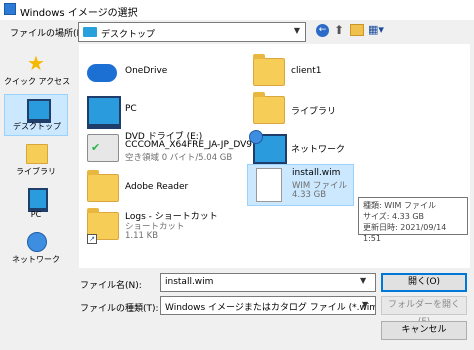 Image resolution: width=474 pixels, height=350 pixels. I want to click on onedrive-cloud-icon, so click(102, 73).